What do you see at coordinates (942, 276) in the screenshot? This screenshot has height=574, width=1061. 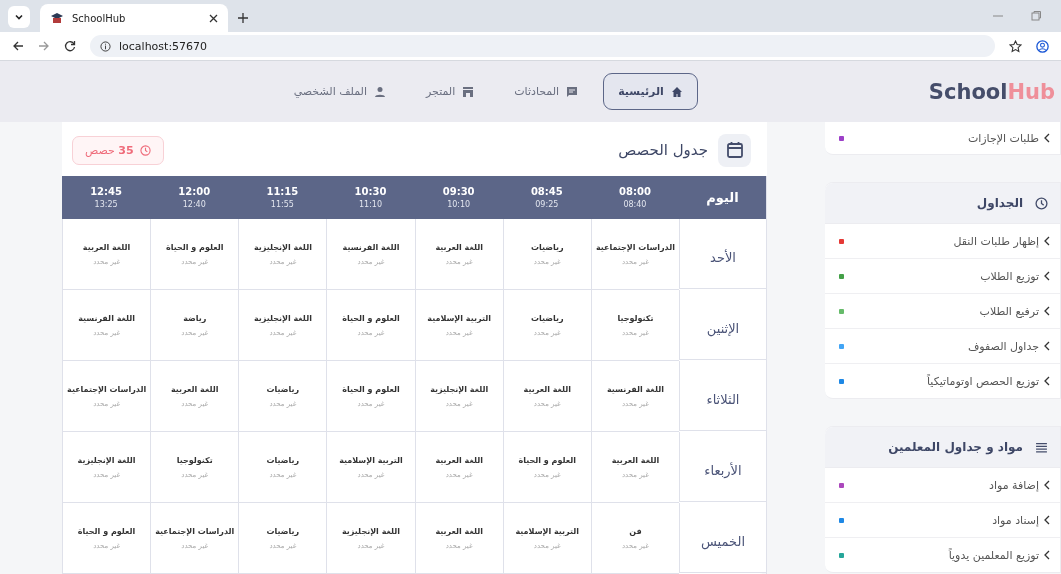 I see `sidebar-item: توزيع الطلاب` at bounding box center [942, 276].